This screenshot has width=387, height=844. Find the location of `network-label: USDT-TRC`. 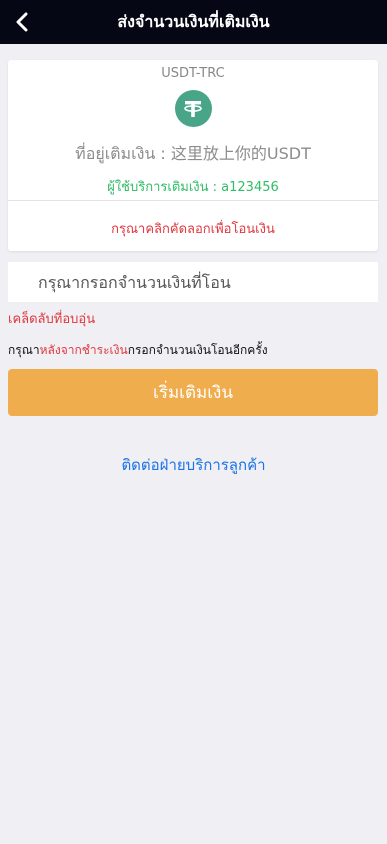

network-label: USDT-TRC is located at coordinates (193, 73).